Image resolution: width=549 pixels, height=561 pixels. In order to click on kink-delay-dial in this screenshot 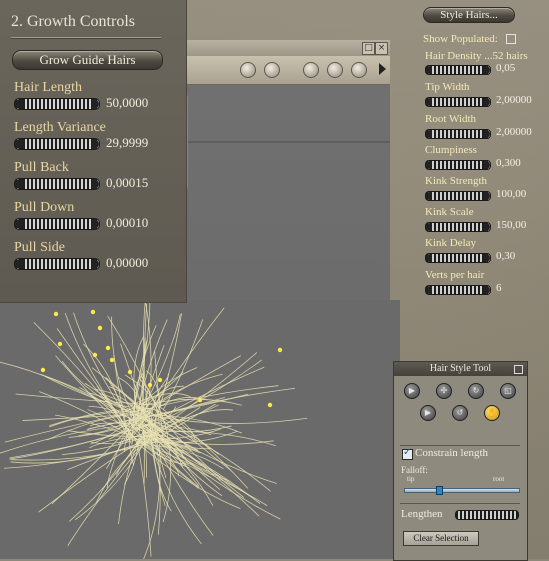, I will do `click(458, 258)`.